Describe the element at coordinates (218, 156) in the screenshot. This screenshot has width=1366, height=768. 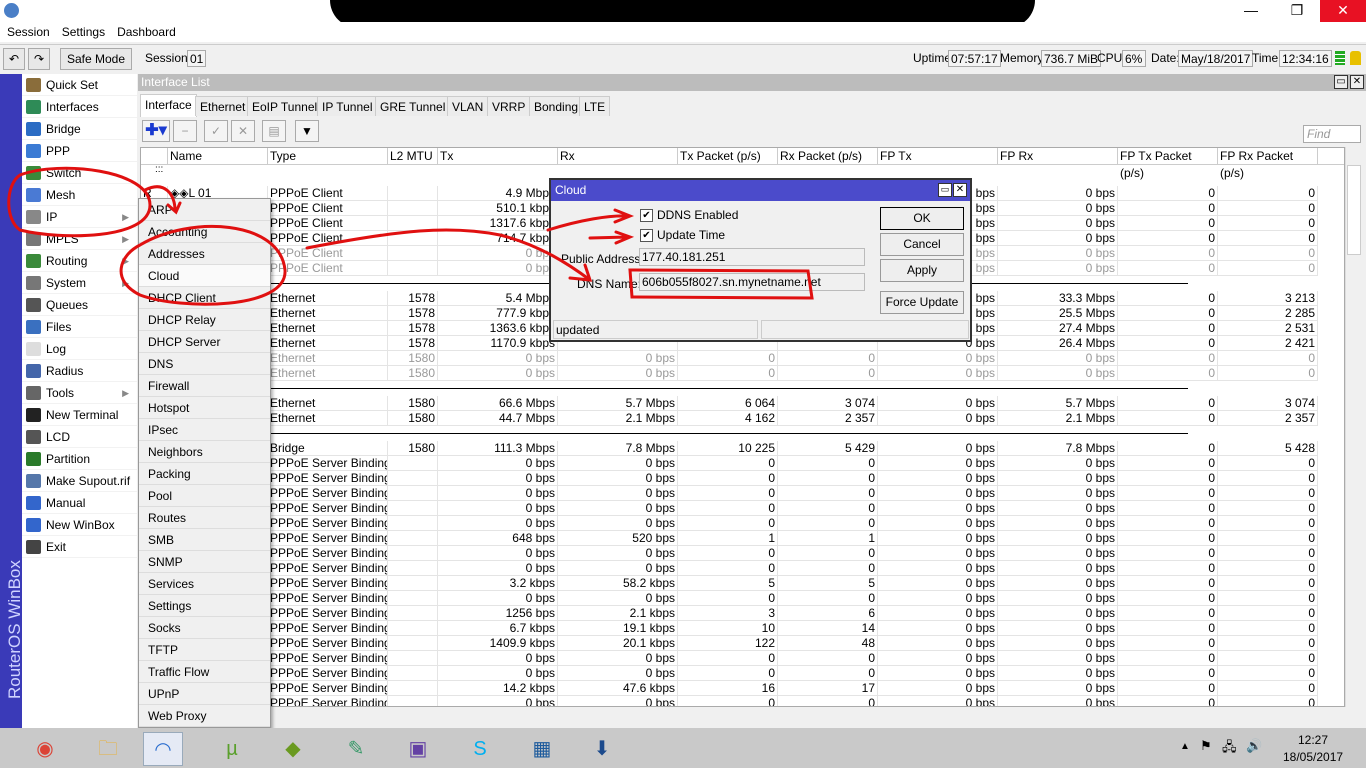
I see `column-header: Name` at that location.